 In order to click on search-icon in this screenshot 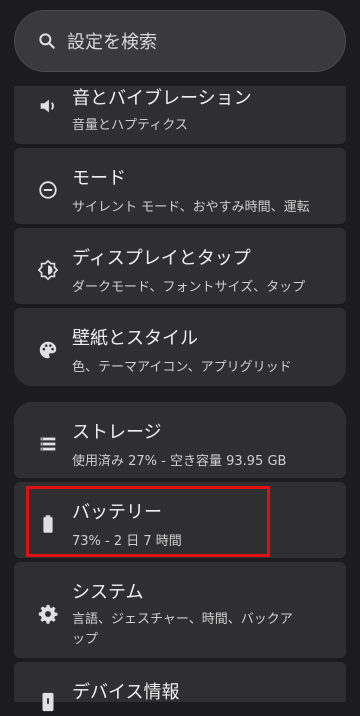, I will do `click(47, 41)`.